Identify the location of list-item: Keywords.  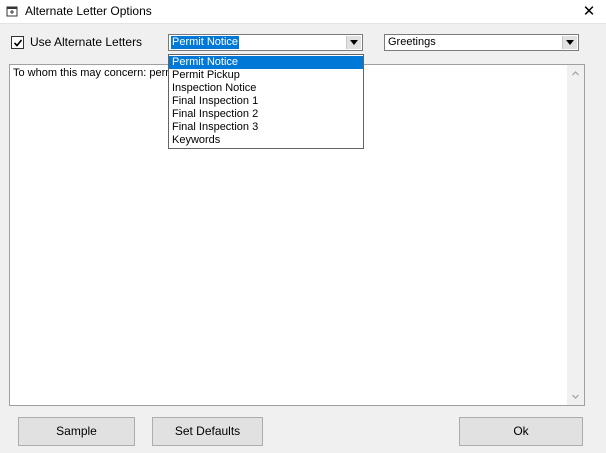
(266, 140).